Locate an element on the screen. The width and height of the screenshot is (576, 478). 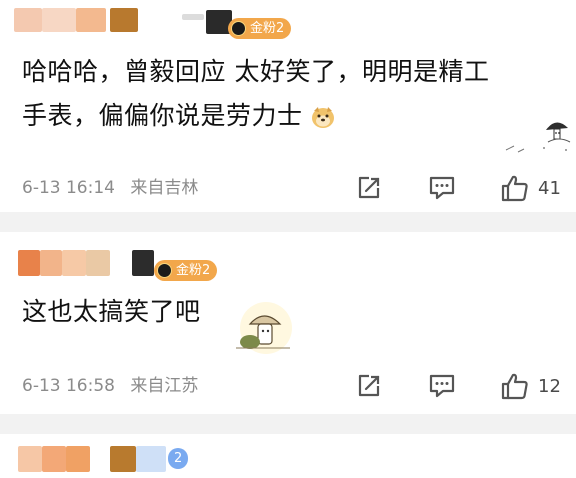
comment-text-line-content: 手表，偏偏你说是劳力士 is located at coordinates (162, 115).